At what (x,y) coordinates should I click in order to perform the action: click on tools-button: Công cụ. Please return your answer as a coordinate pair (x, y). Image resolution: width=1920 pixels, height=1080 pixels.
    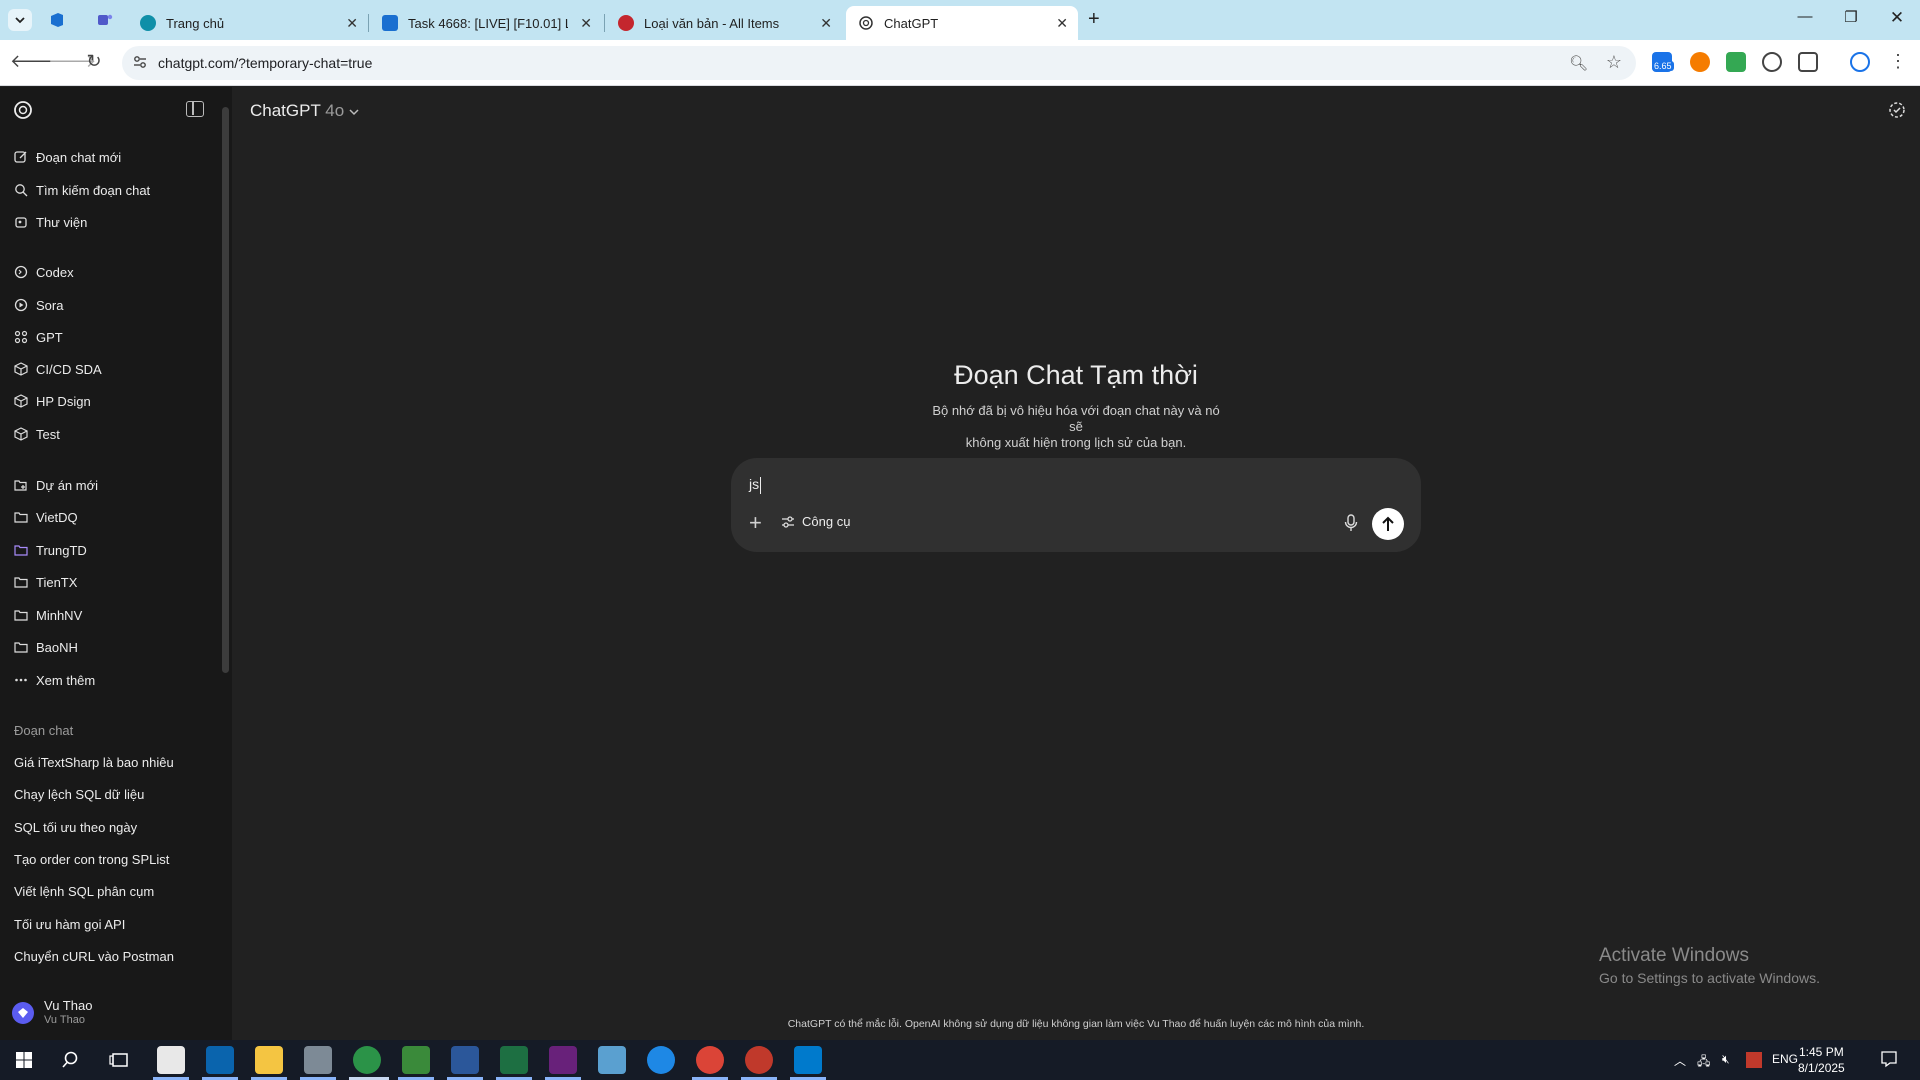
    Looking at the image, I should click on (815, 521).